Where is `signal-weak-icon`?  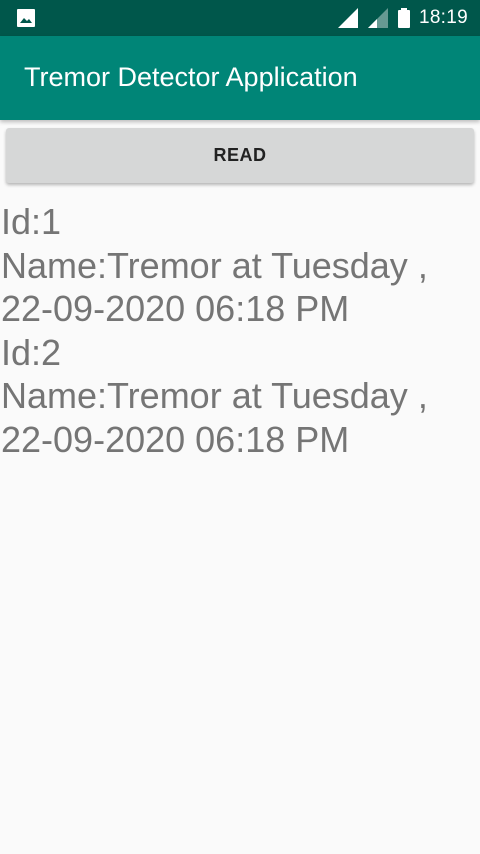
signal-weak-icon is located at coordinates (377, 18).